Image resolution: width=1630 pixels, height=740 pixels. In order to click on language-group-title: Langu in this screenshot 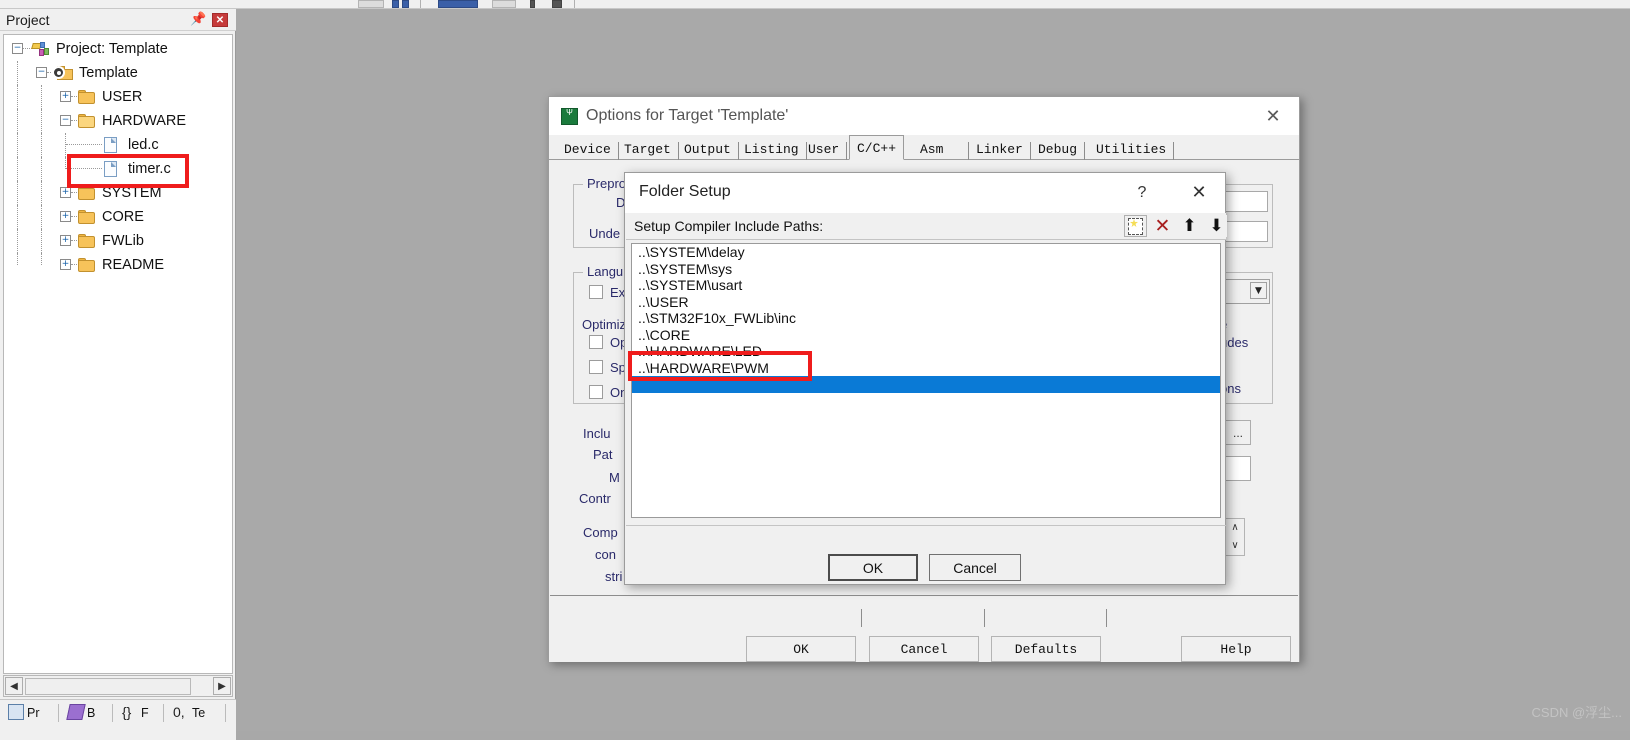, I will do `click(605, 271)`.